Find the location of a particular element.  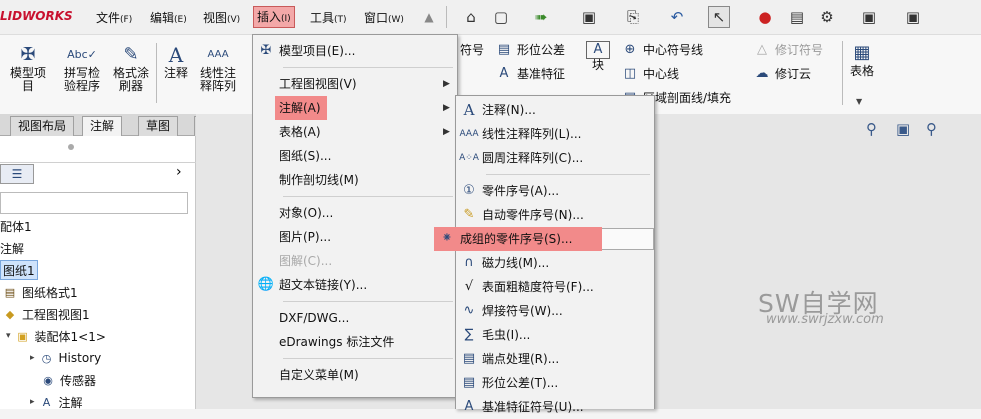

tree-history: ▸ ◷ History is located at coordinates (65, 358).